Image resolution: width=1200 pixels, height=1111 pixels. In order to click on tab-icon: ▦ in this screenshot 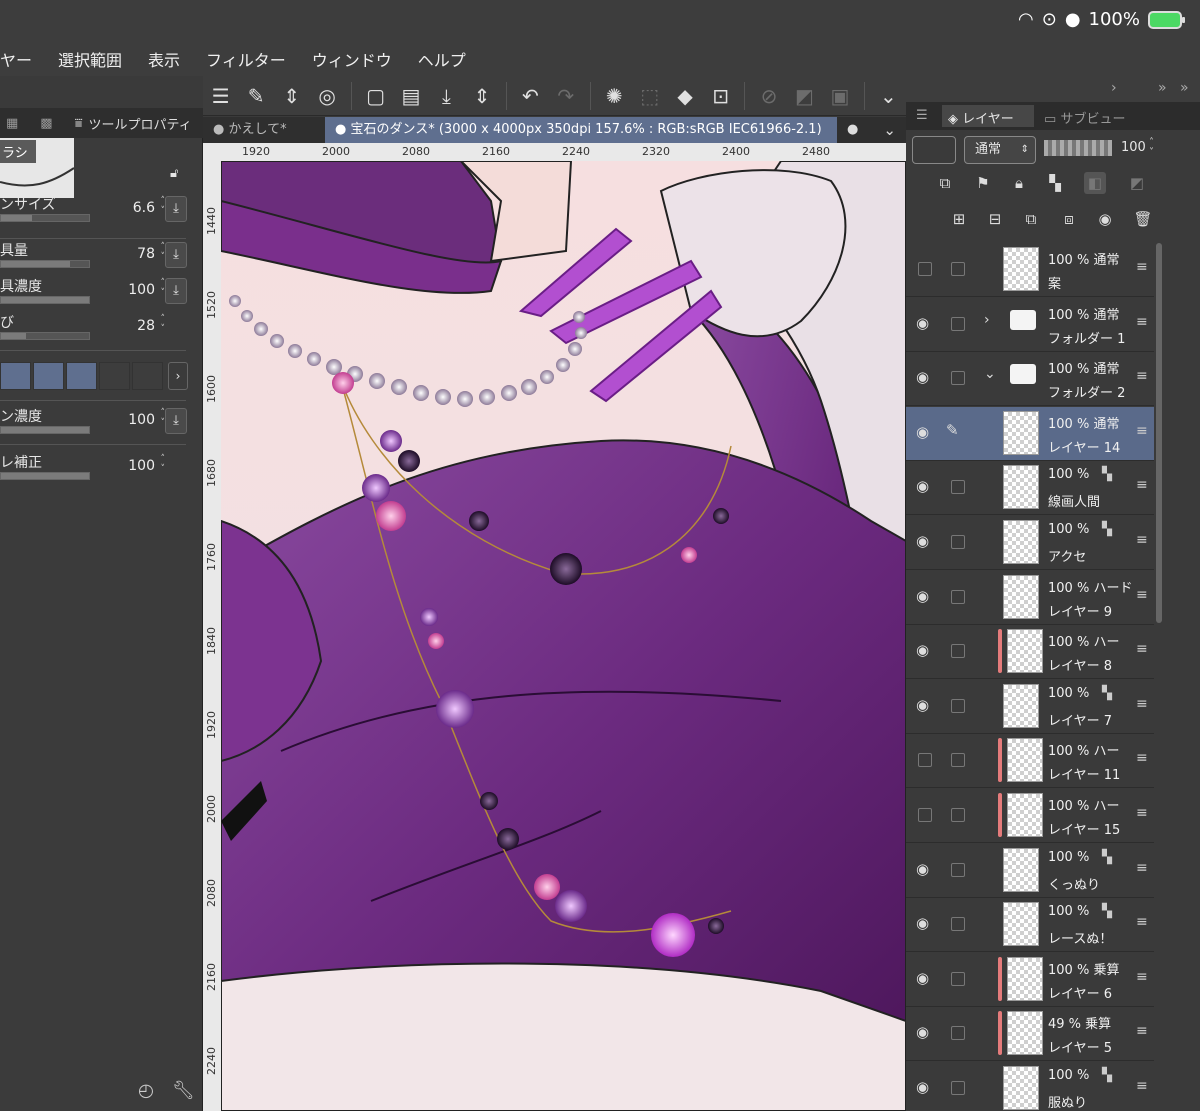, I will do `click(12, 123)`.